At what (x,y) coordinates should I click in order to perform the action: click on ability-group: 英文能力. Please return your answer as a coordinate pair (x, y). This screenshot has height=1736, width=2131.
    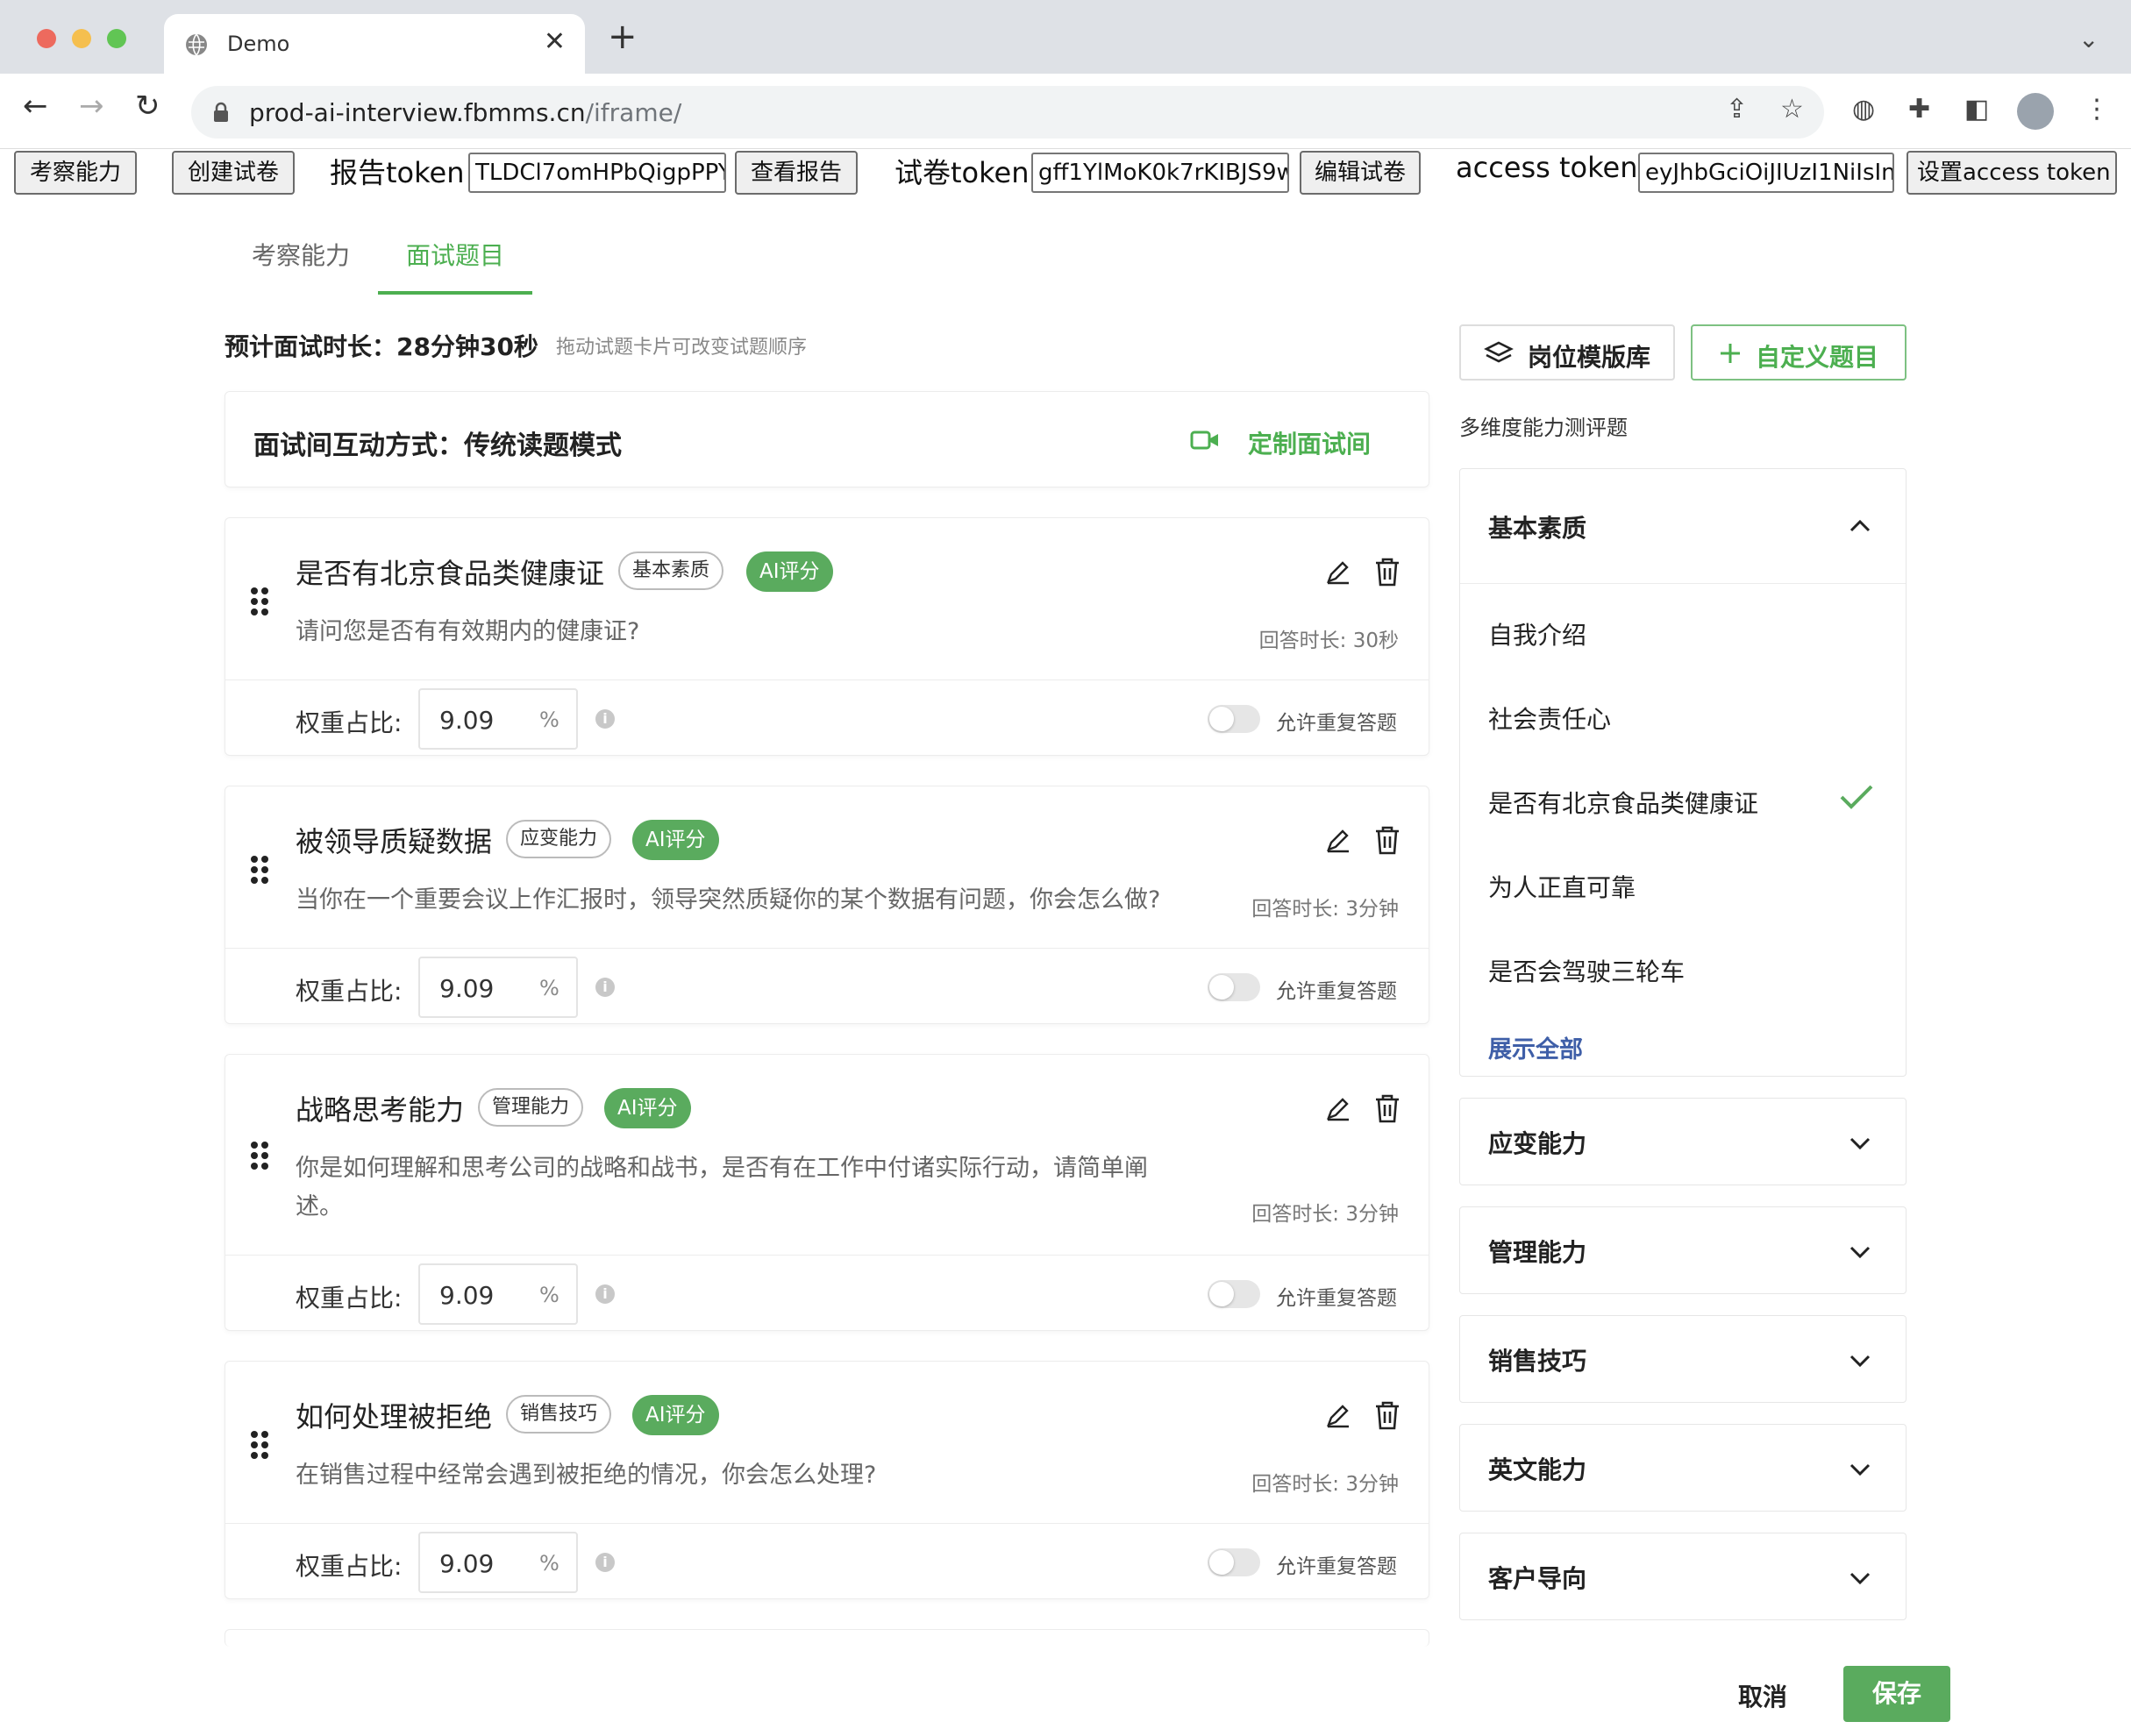
    Looking at the image, I should click on (1682, 1468).